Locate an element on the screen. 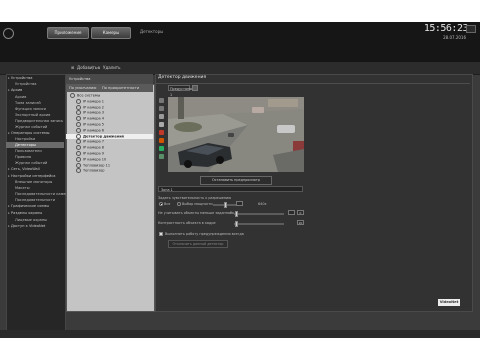 This screenshot has height=360, width=480. filter-priority: По приоритетности is located at coordinates (120, 88).